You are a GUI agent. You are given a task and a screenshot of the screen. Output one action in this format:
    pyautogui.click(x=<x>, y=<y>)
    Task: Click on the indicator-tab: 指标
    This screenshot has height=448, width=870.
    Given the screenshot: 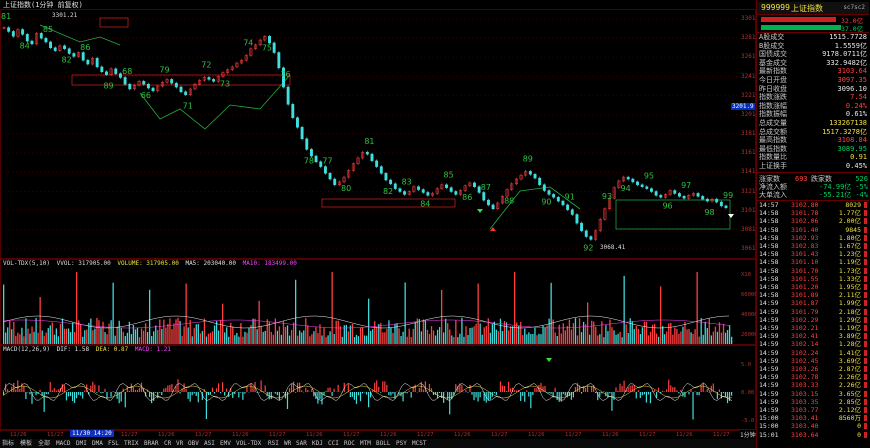 What is the action you would take?
    pyautogui.click(x=8, y=443)
    